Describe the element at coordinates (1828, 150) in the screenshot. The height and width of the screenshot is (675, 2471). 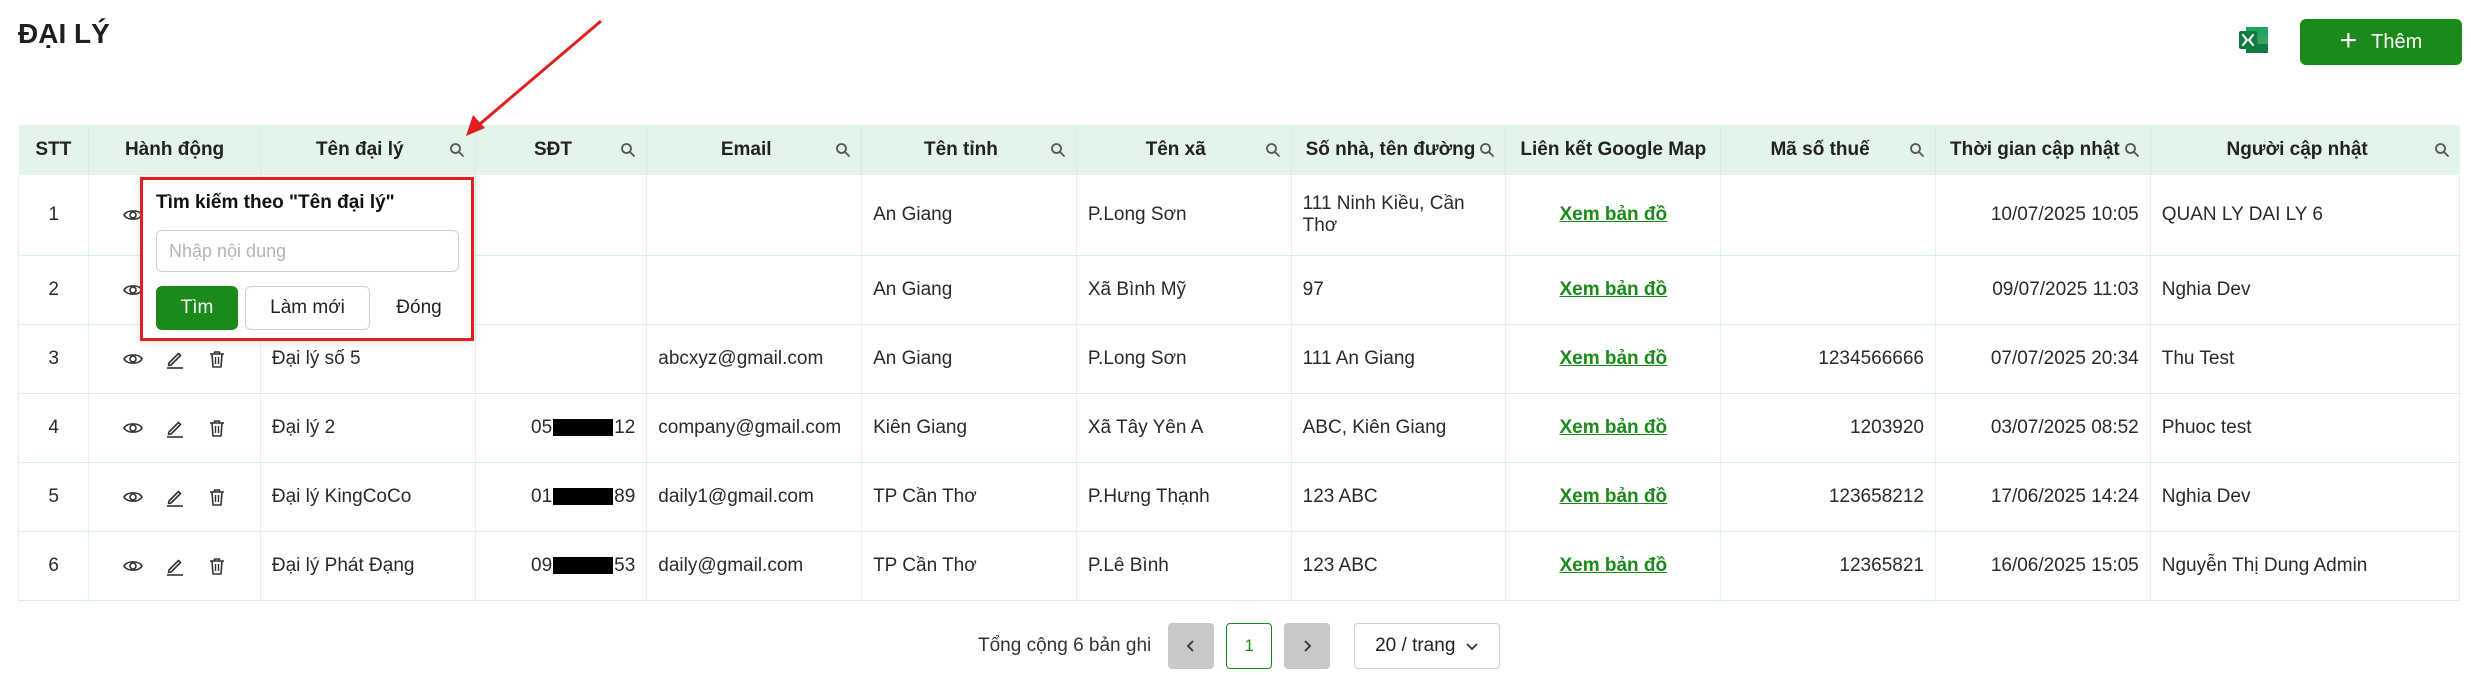
I see `col-header-tax: Mã số thuế` at that location.